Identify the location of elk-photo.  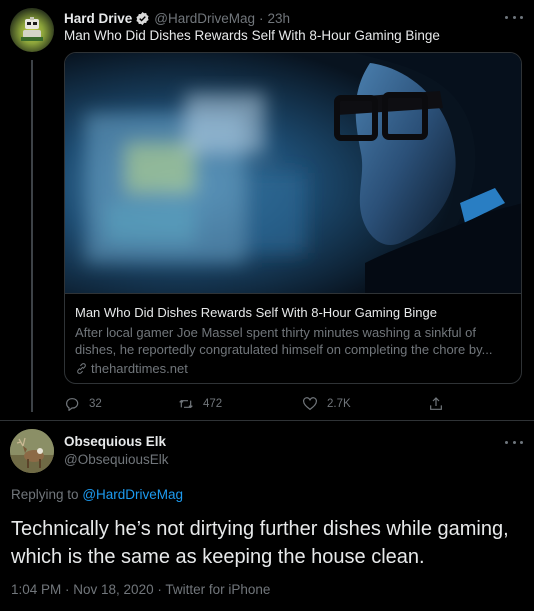
(32, 451).